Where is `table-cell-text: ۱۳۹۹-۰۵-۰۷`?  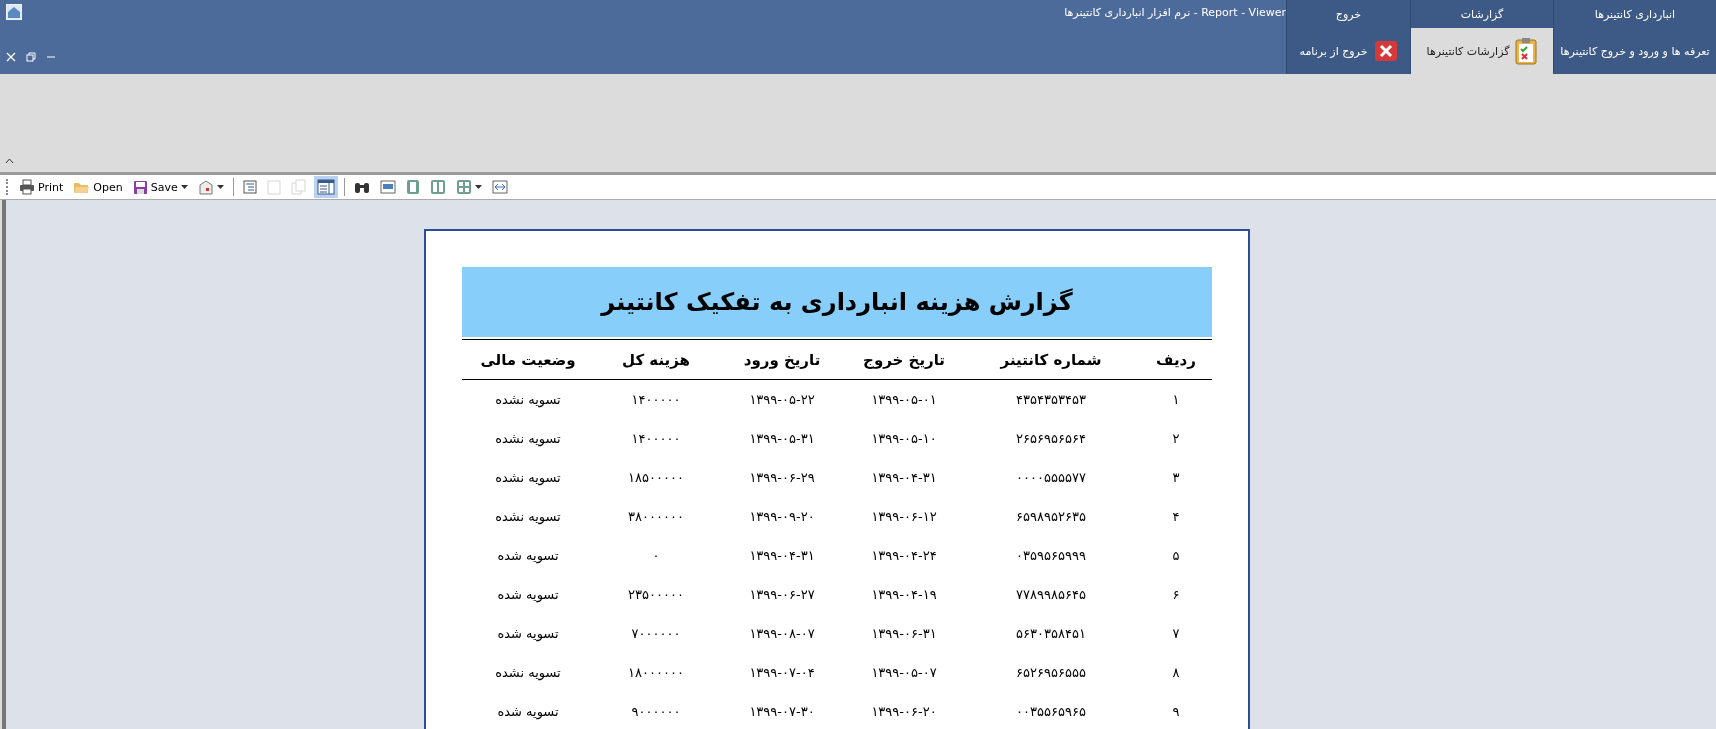
table-cell-text: ۱۳۹۹-۰۵-۰۷ is located at coordinates (904, 672).